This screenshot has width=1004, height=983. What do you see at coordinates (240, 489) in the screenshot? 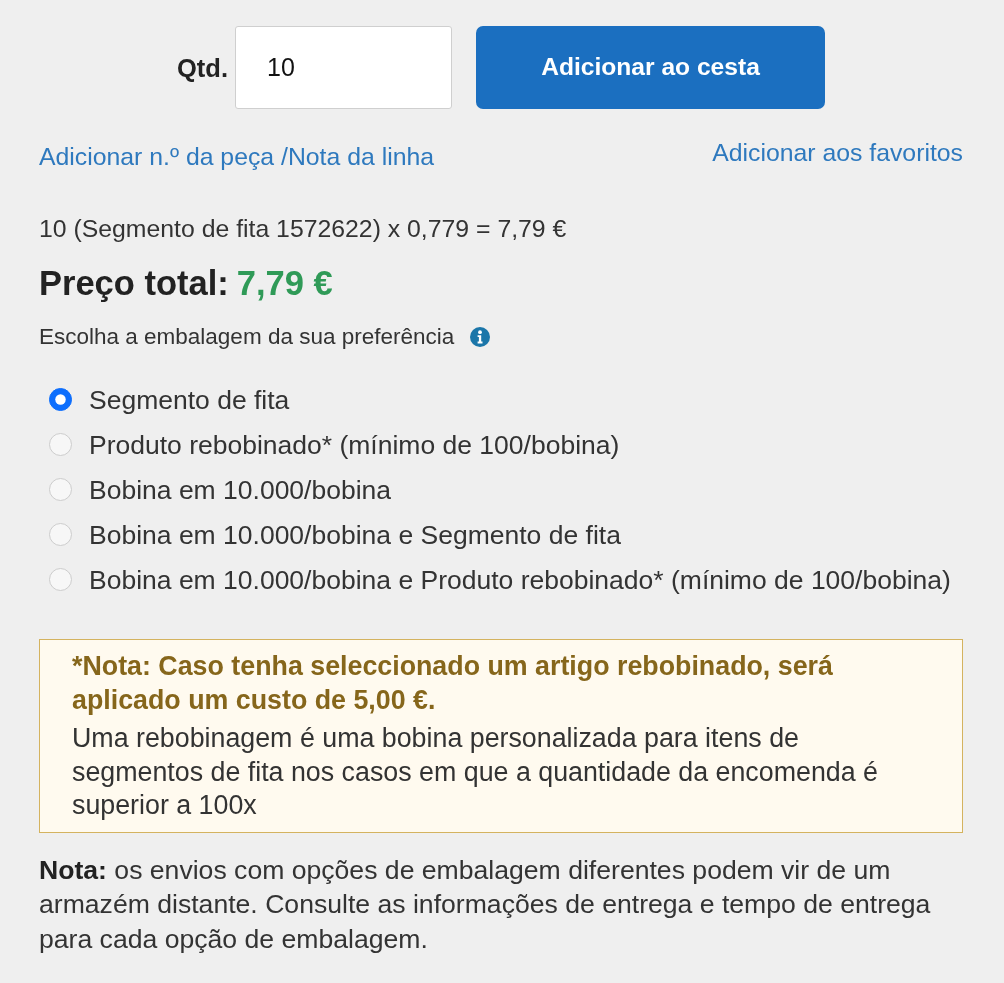
I see `packaging-option-label: Bobina em 10.000/bobina` at bounding box center [240, 489].